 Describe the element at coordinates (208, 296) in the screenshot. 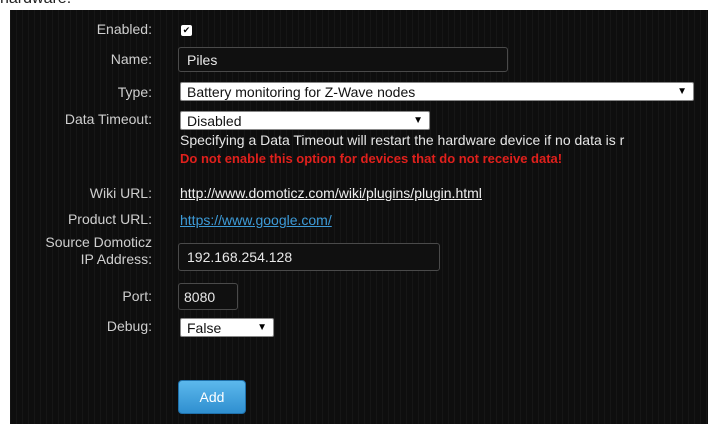

I see `port-input` at that location.